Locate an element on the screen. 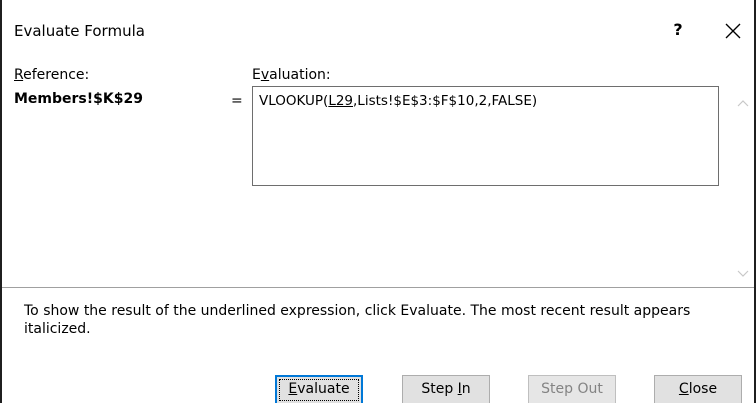  scroll-down-arrow-icon is located at coordinates (743, 270).